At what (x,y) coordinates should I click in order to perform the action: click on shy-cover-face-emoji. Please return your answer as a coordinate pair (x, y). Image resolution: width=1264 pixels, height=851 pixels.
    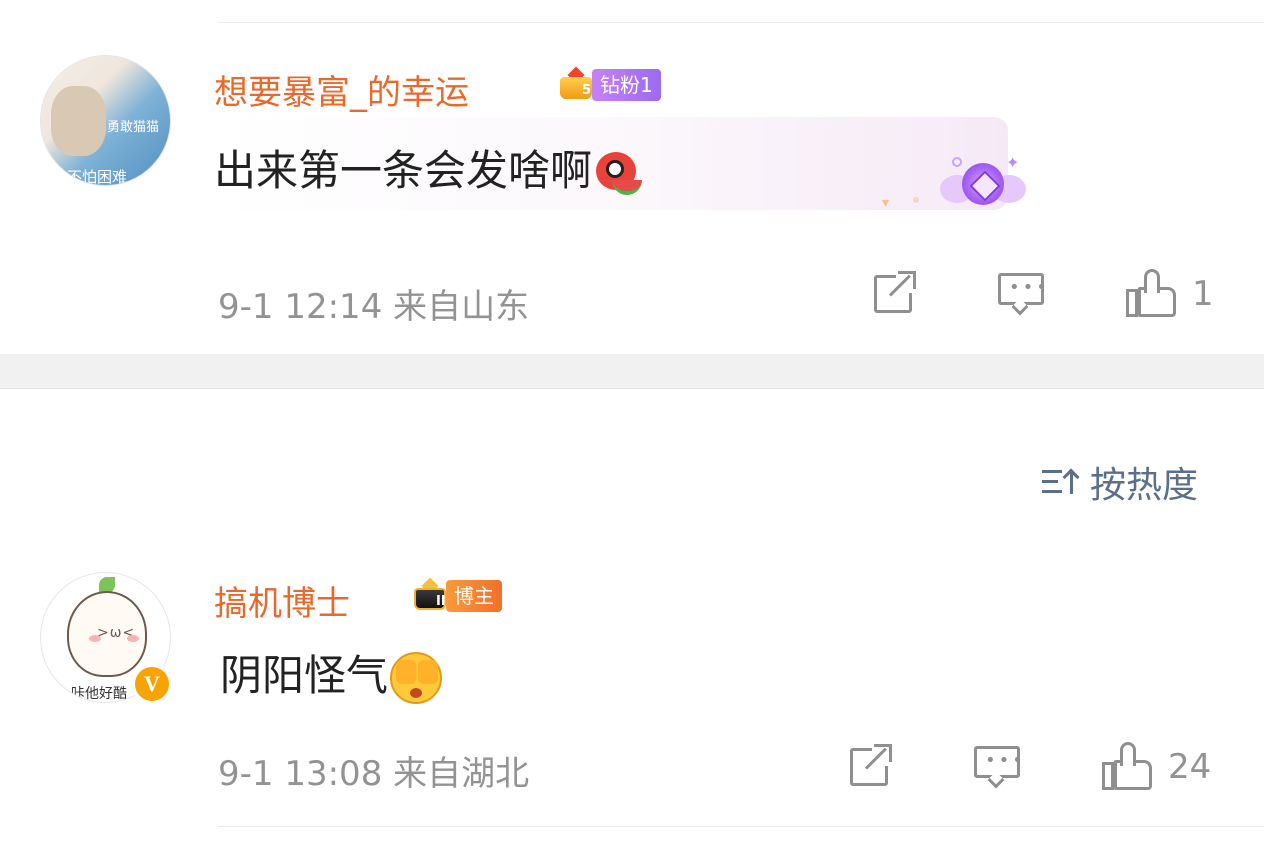
    Looking at the image, I should click on (417, 678).